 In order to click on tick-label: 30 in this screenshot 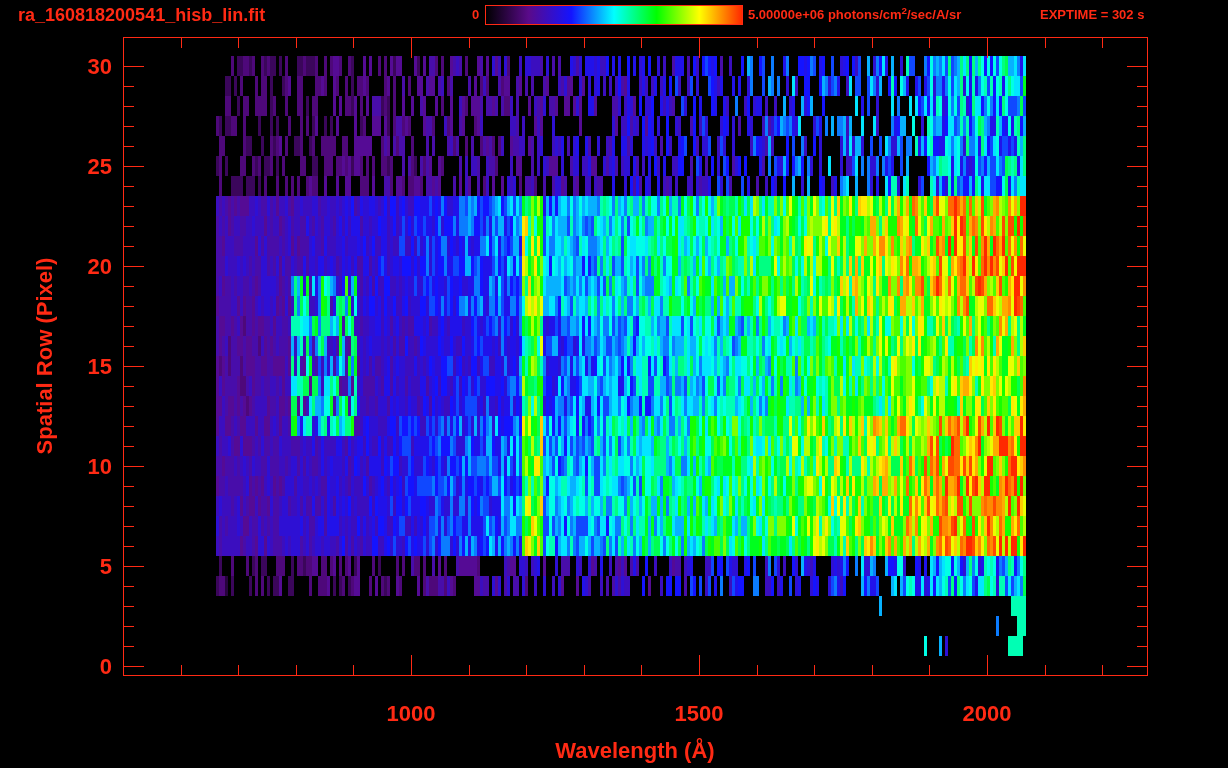, I will do `click(99, 66)`.